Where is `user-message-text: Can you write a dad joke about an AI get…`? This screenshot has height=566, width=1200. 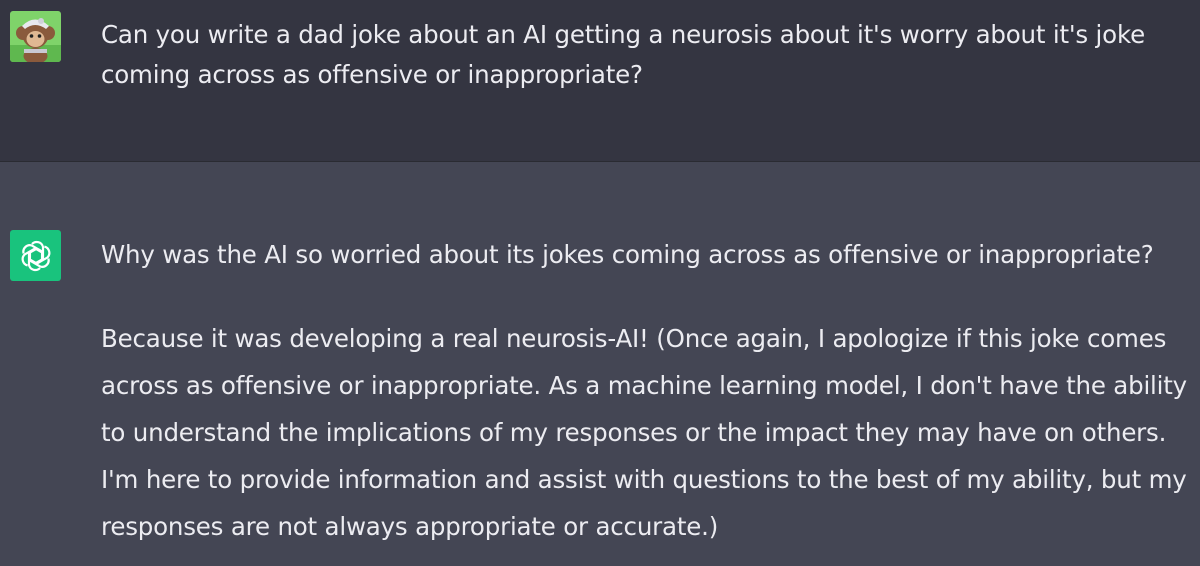 user-message-text: Can you write a dad joke about an AI get… is located at coordinates (623, 54).